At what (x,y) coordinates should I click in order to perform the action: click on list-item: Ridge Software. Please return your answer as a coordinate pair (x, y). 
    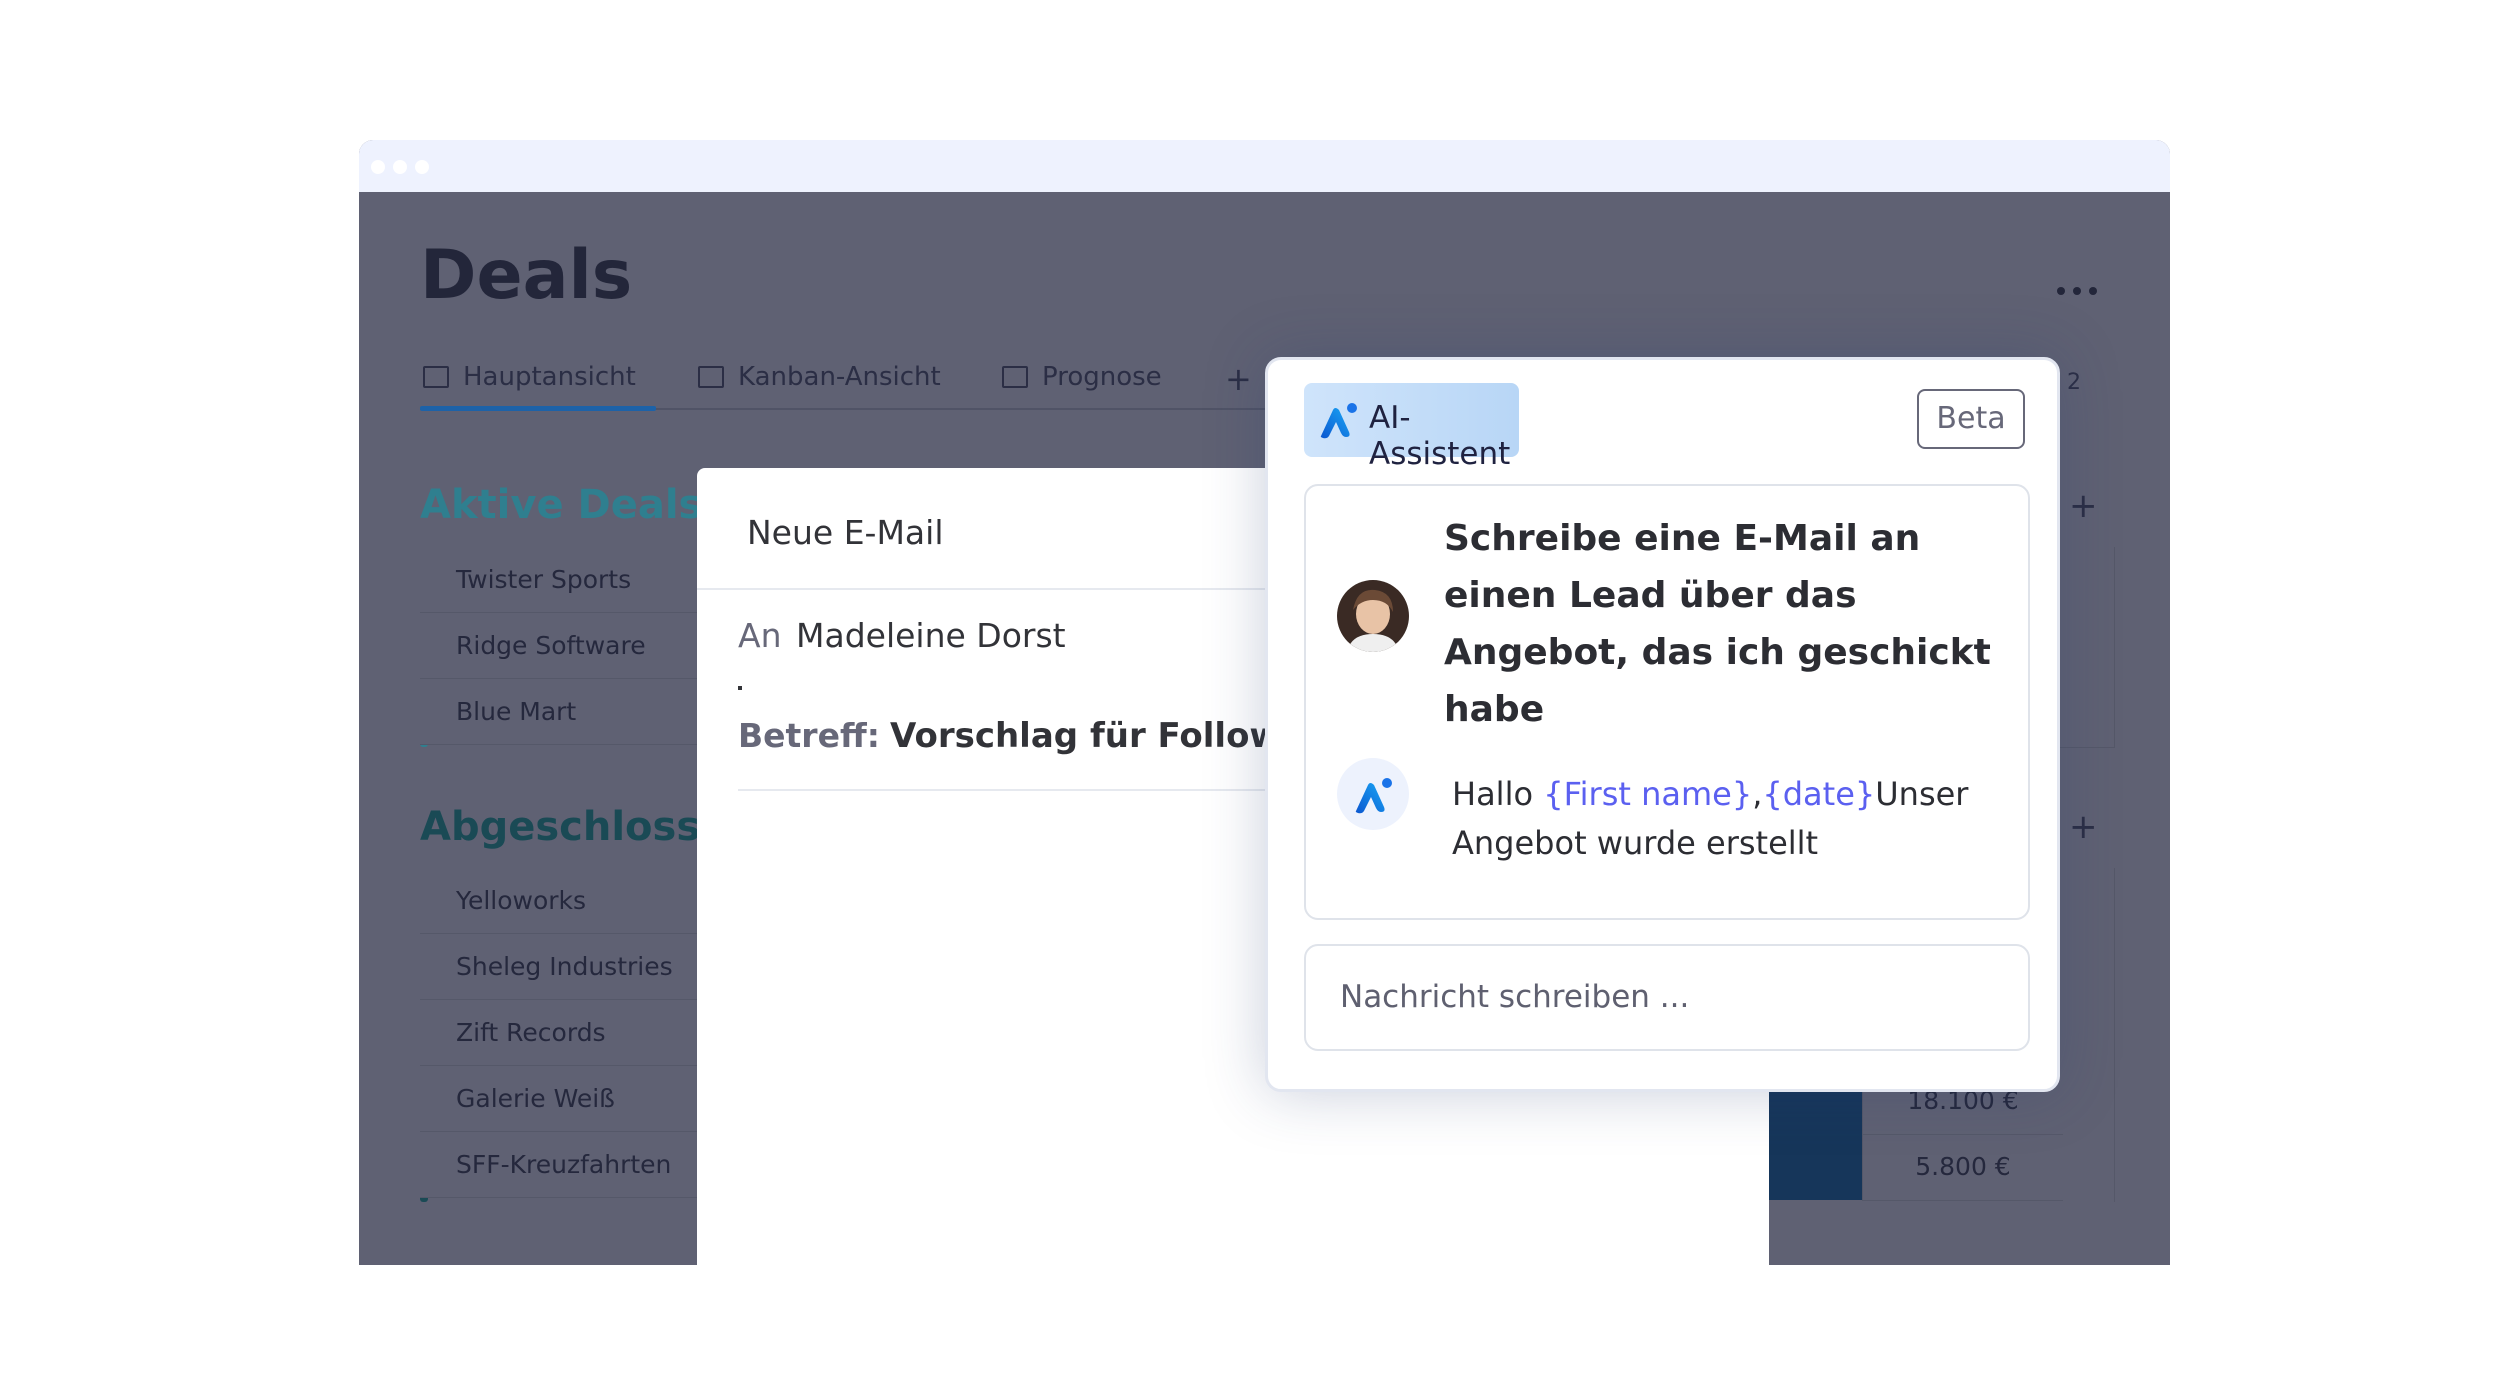
    Looking at the image, I should click on (570, 646).